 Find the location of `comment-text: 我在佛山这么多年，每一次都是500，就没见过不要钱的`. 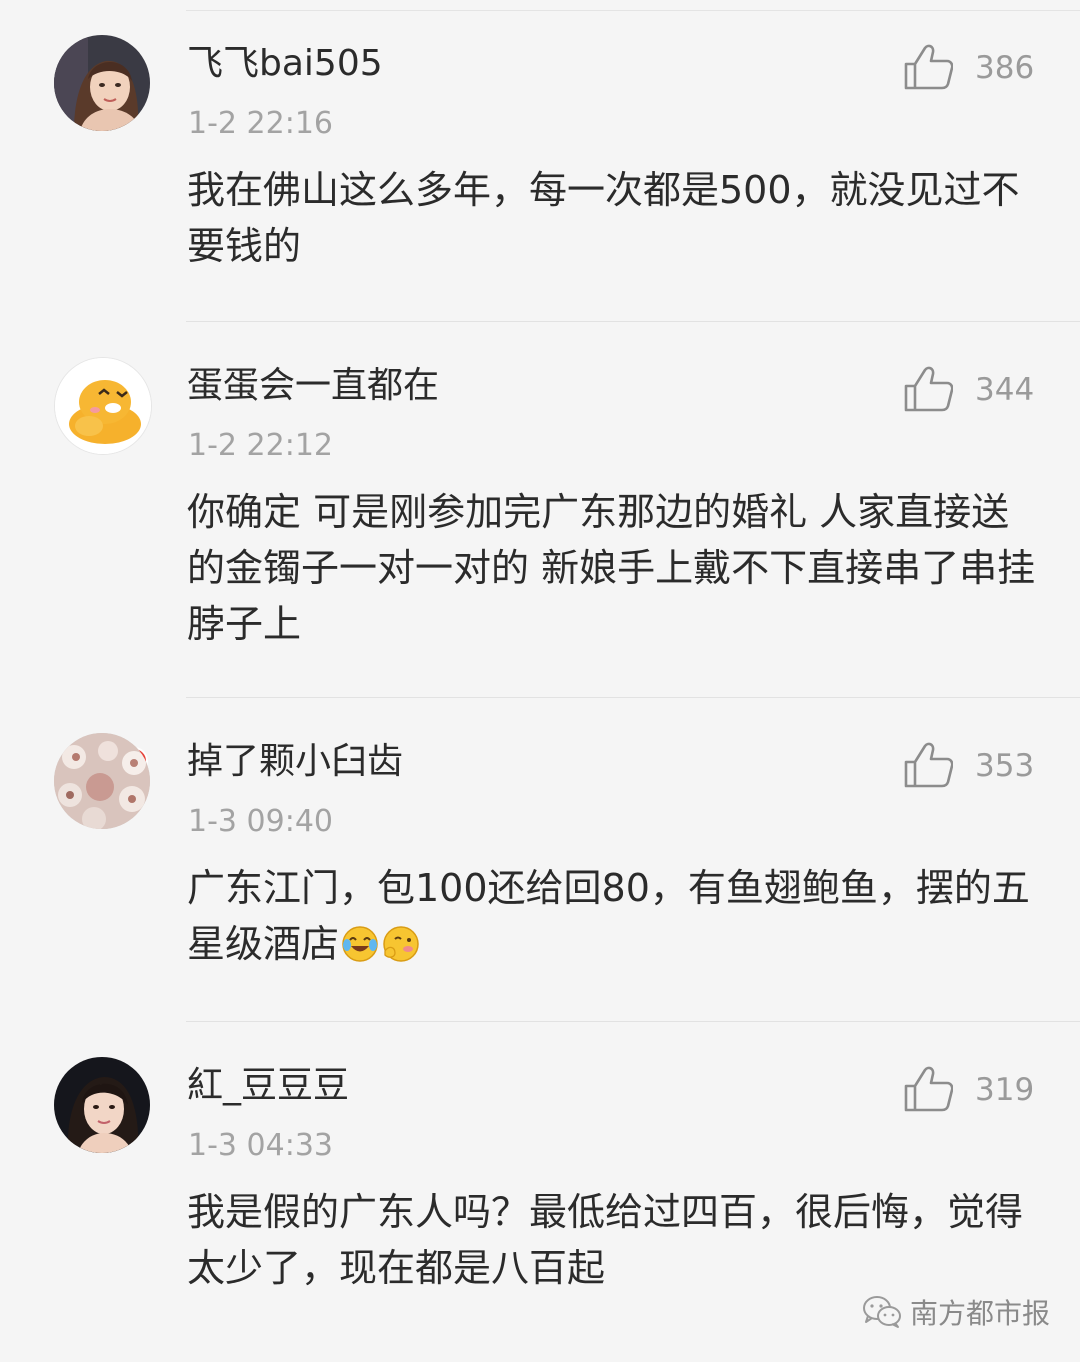

comment-text: 我在佛山这么多年，每一次都是500，就没见过不要钱的 is located at coordinates (603, 218).